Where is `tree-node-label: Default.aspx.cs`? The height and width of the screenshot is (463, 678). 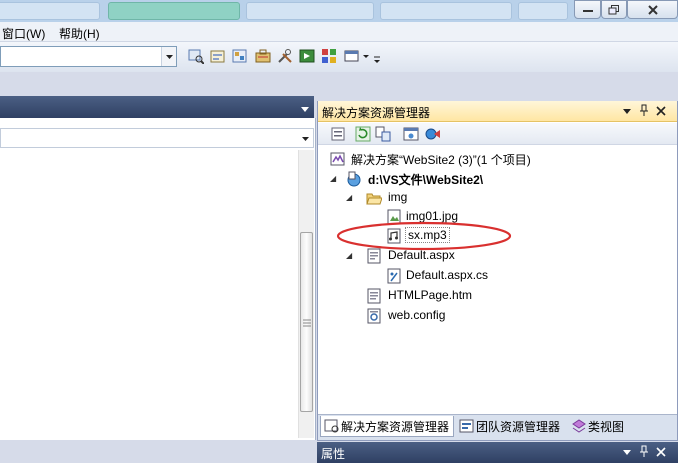 tree-node-label: Default.aspx.cs is located at coordinates (447, 275).